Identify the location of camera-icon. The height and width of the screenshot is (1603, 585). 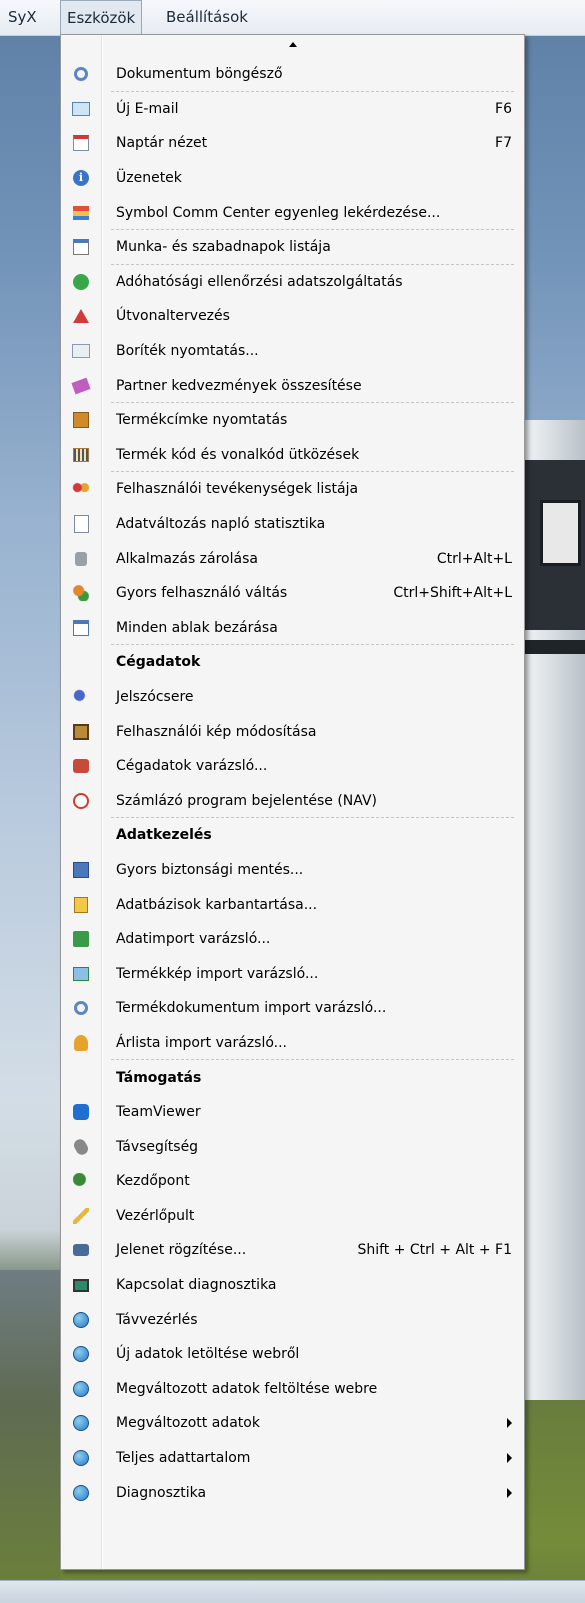
(81, 1250).